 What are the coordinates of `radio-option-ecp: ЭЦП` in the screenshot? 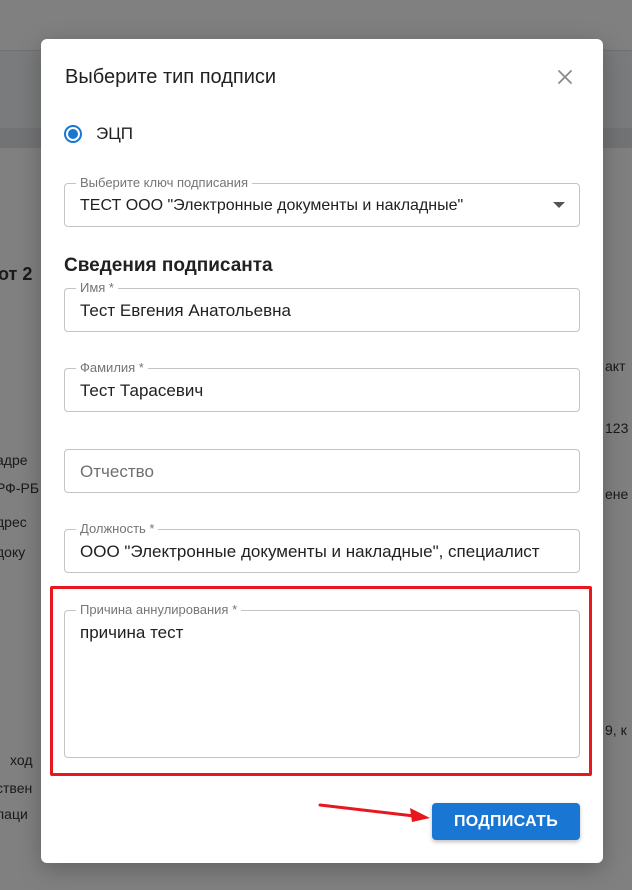 It's located at (98, 134).